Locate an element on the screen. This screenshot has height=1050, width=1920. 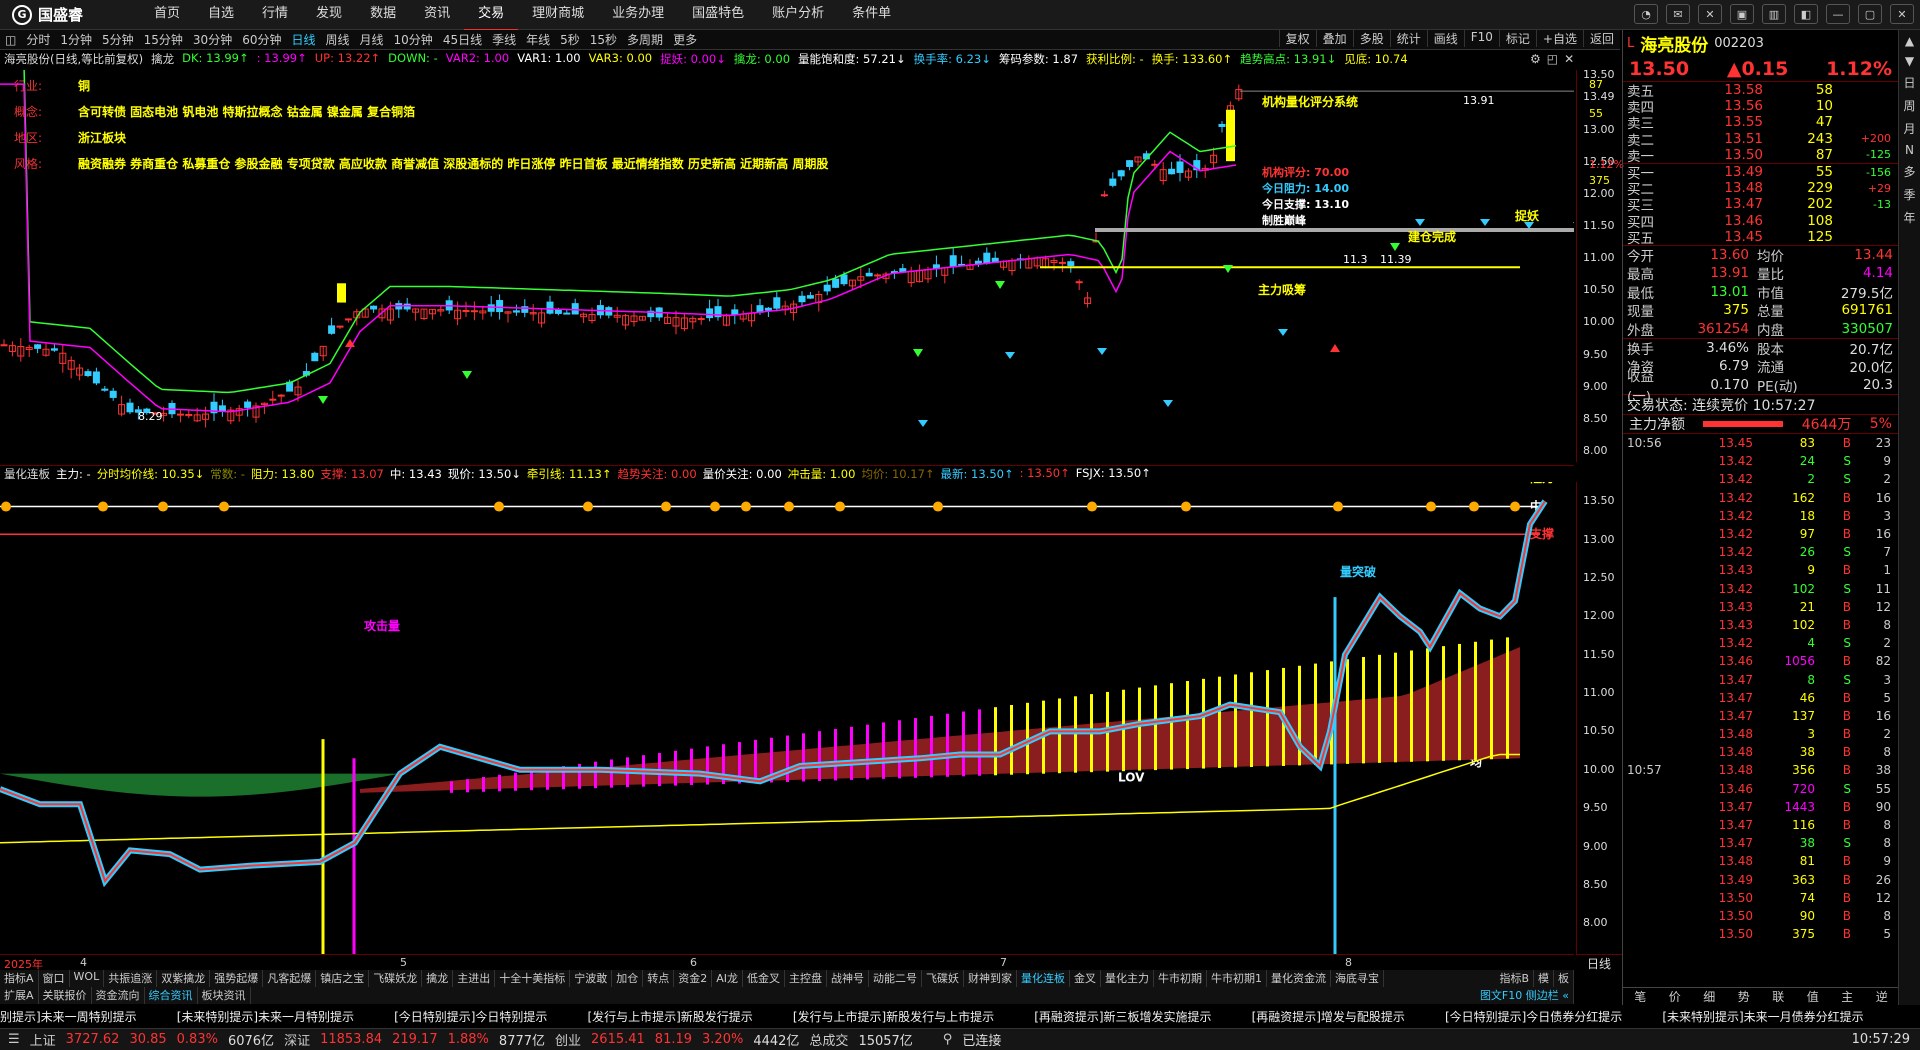
period-tab-5: 60分钟 is located at coordinates (261, 39).